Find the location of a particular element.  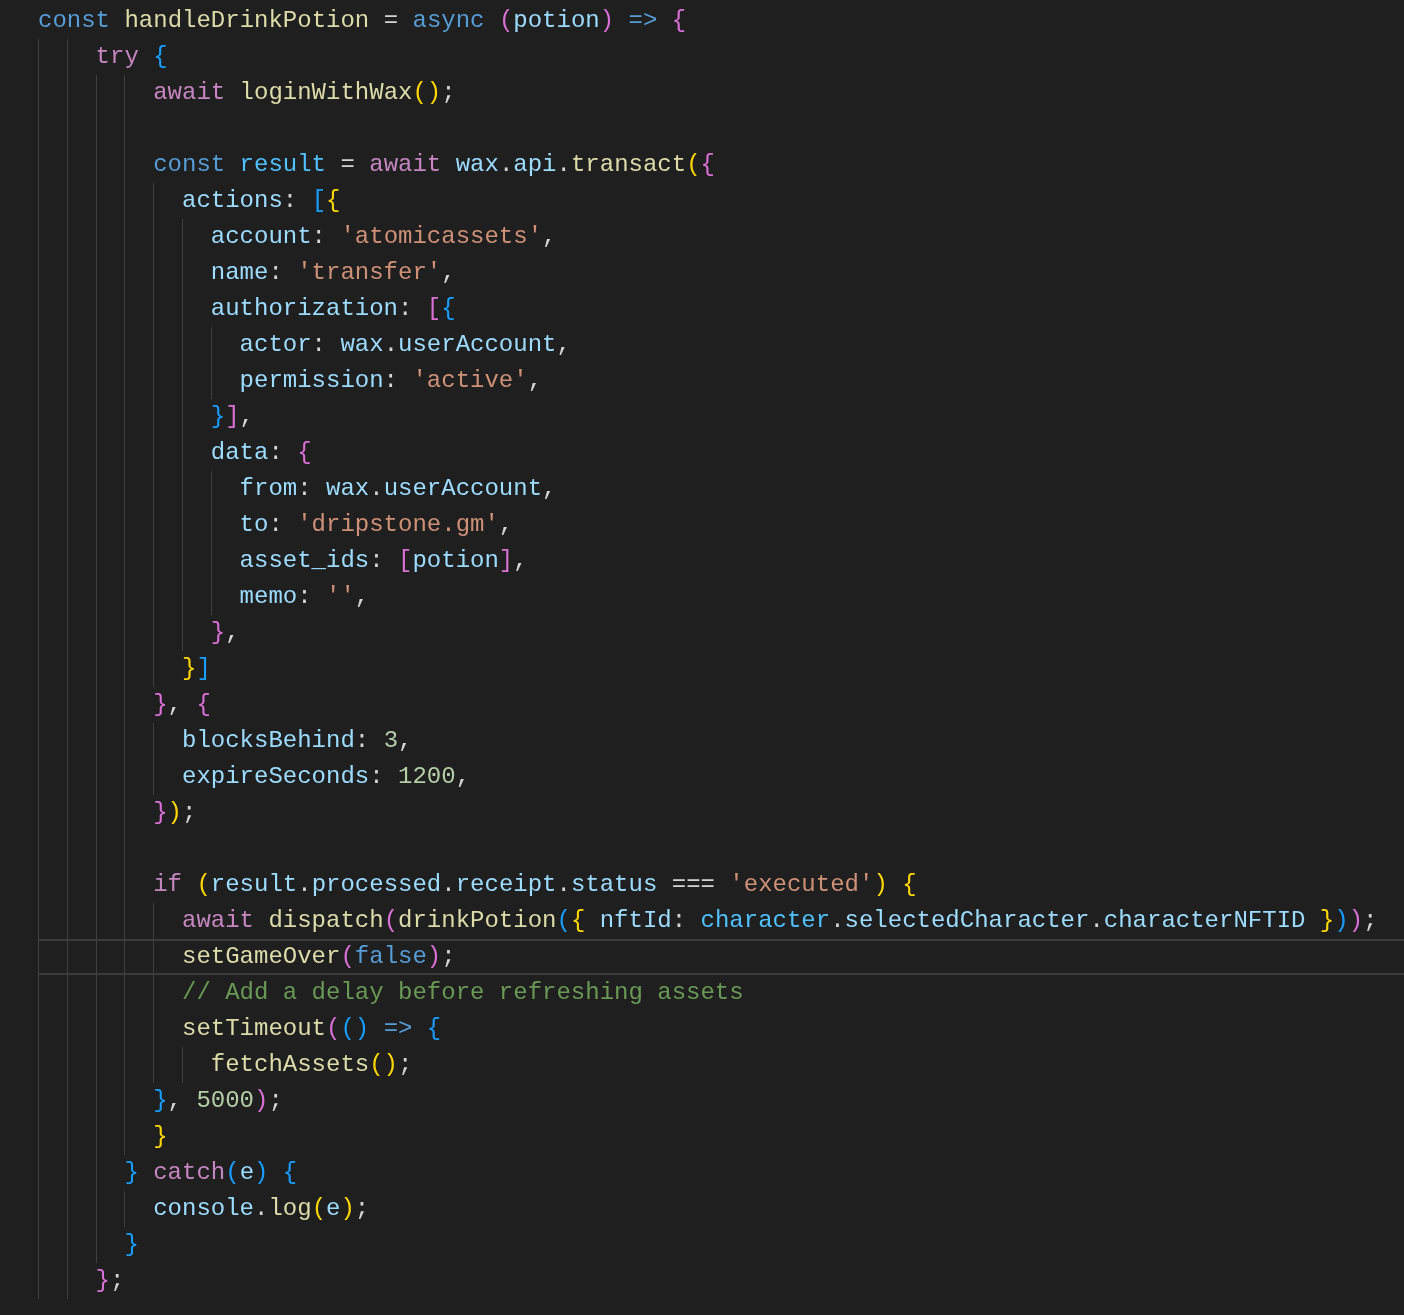

code-text: to: 'dripstone.gm', is located at coordinates (376, 525).